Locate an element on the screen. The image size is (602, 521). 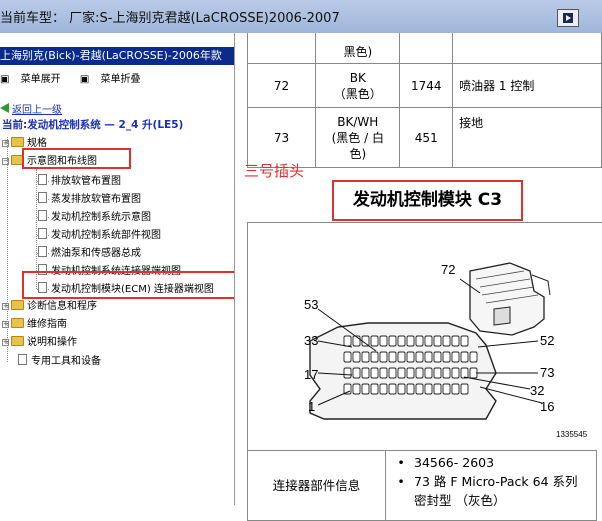
table-row: 72 BK （黑色） 1744 喷油器 1 控制 is located at coordinates (424, 85).